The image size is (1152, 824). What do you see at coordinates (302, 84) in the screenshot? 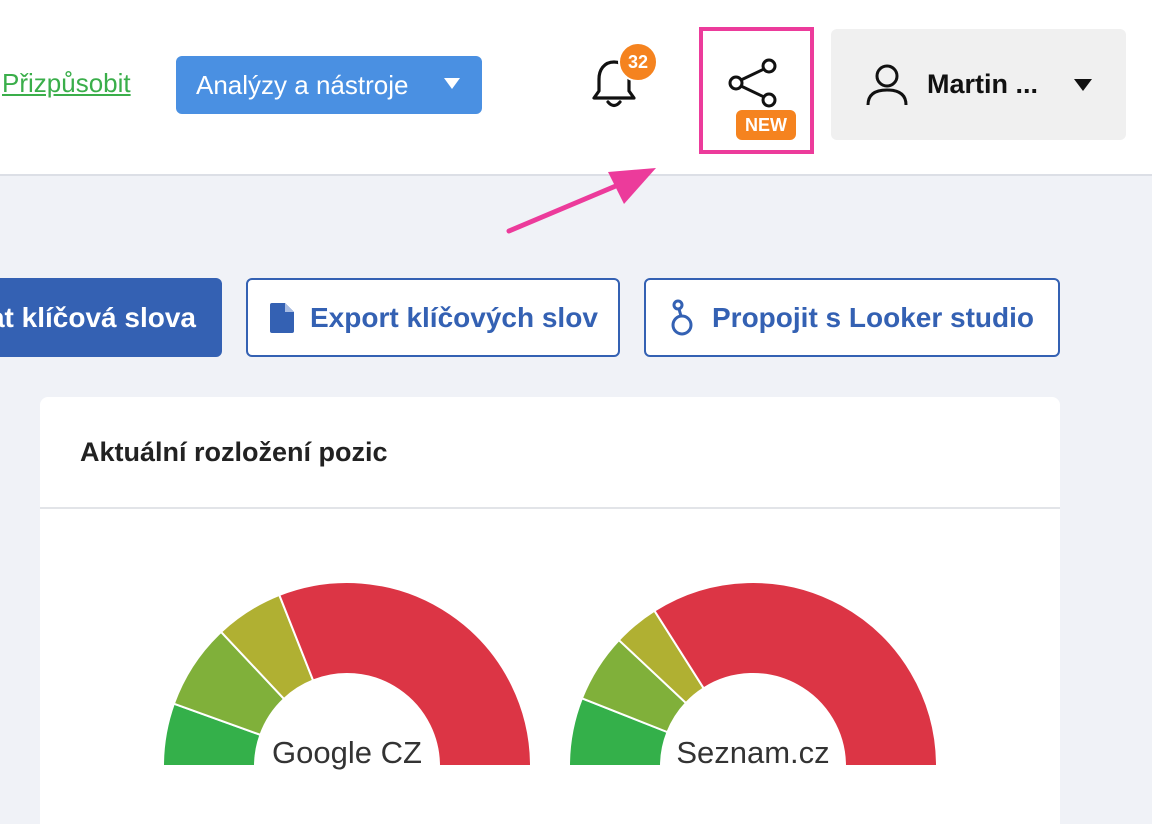
I see `analyses-tools-label: Analýzy a nástroje` at bounding box center [302, 84].